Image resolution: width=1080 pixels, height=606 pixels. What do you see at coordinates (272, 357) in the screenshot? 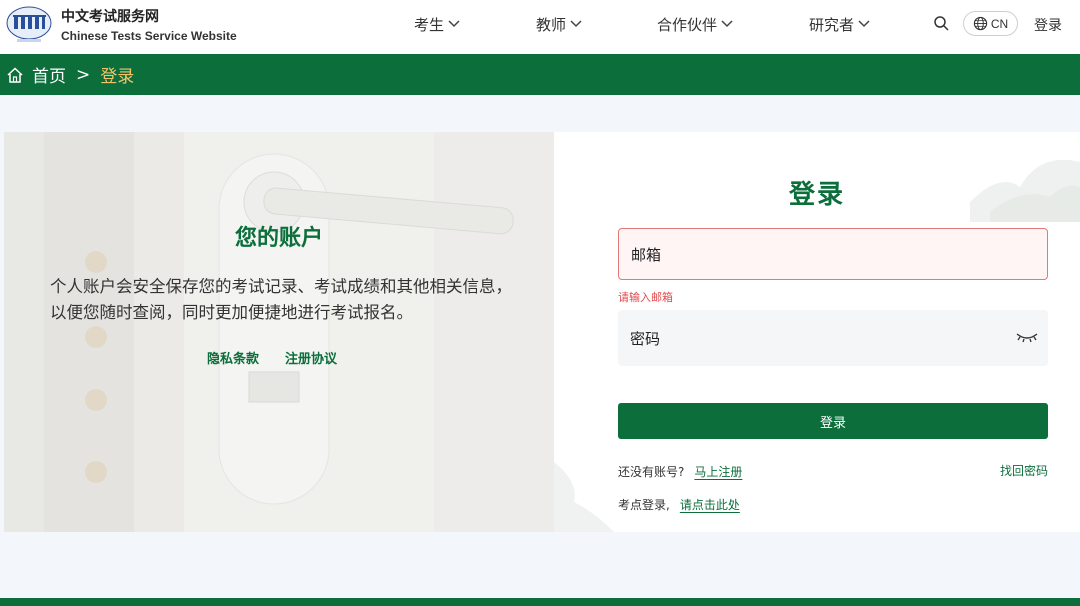
I see `account-links: 隐私条款 注册协议` at bounding box center [272, 357].